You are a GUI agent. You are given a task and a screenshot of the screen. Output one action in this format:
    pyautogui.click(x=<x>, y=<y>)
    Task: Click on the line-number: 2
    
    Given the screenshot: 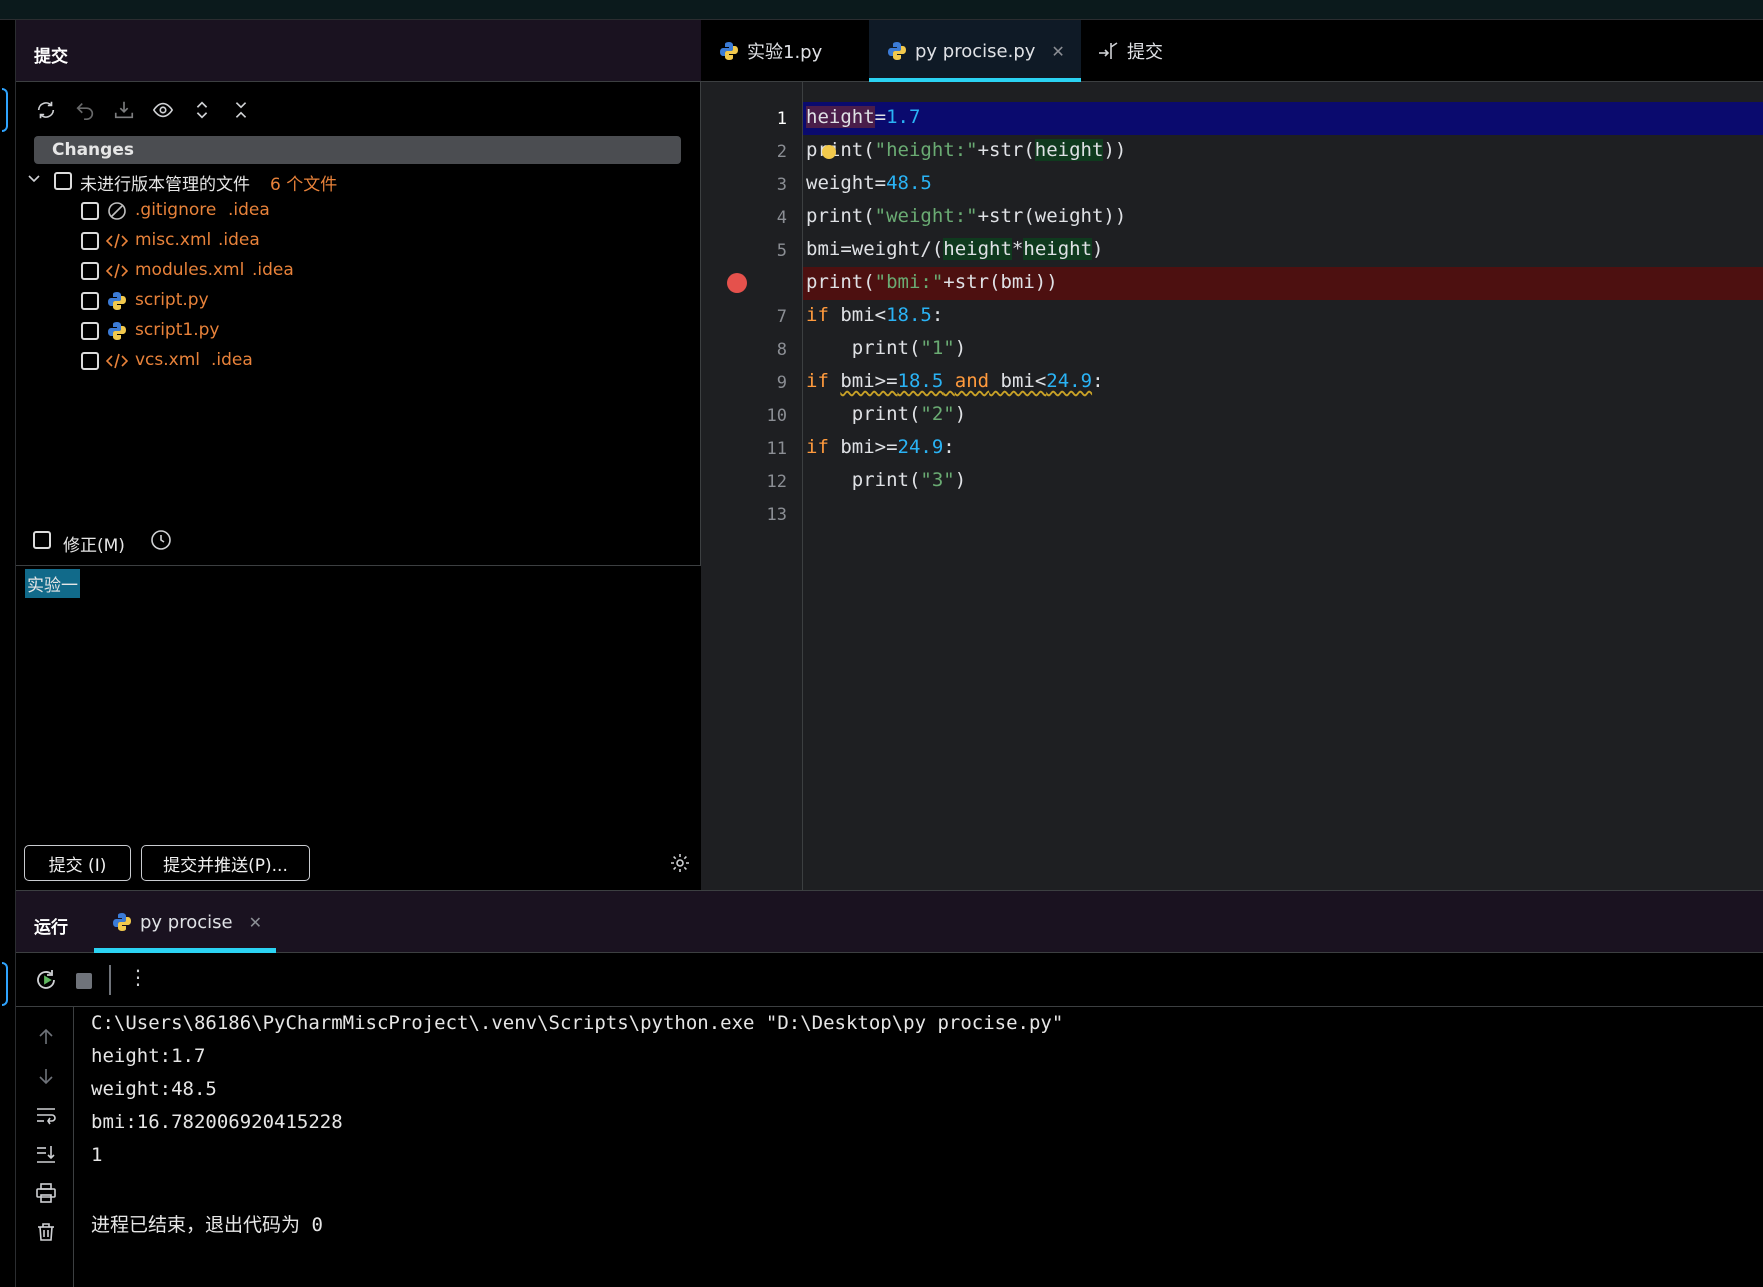 What is the action you would take?
    pyautogui.click(x=781, y=152)
    